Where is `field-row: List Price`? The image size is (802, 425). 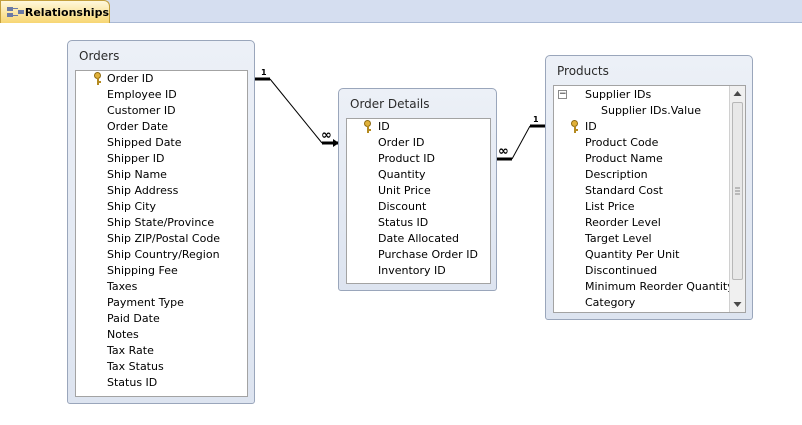 field-row: List Price is located at coordinates (641, 207).